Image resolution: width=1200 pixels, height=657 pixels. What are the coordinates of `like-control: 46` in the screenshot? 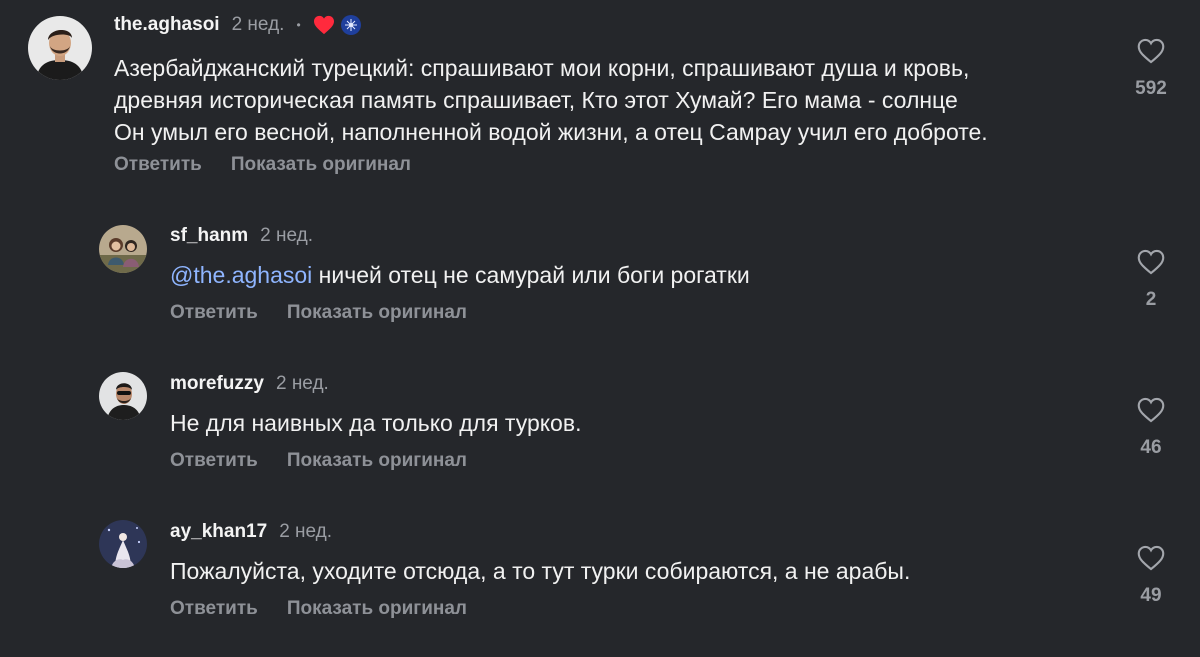 It's located at (1151, 428).